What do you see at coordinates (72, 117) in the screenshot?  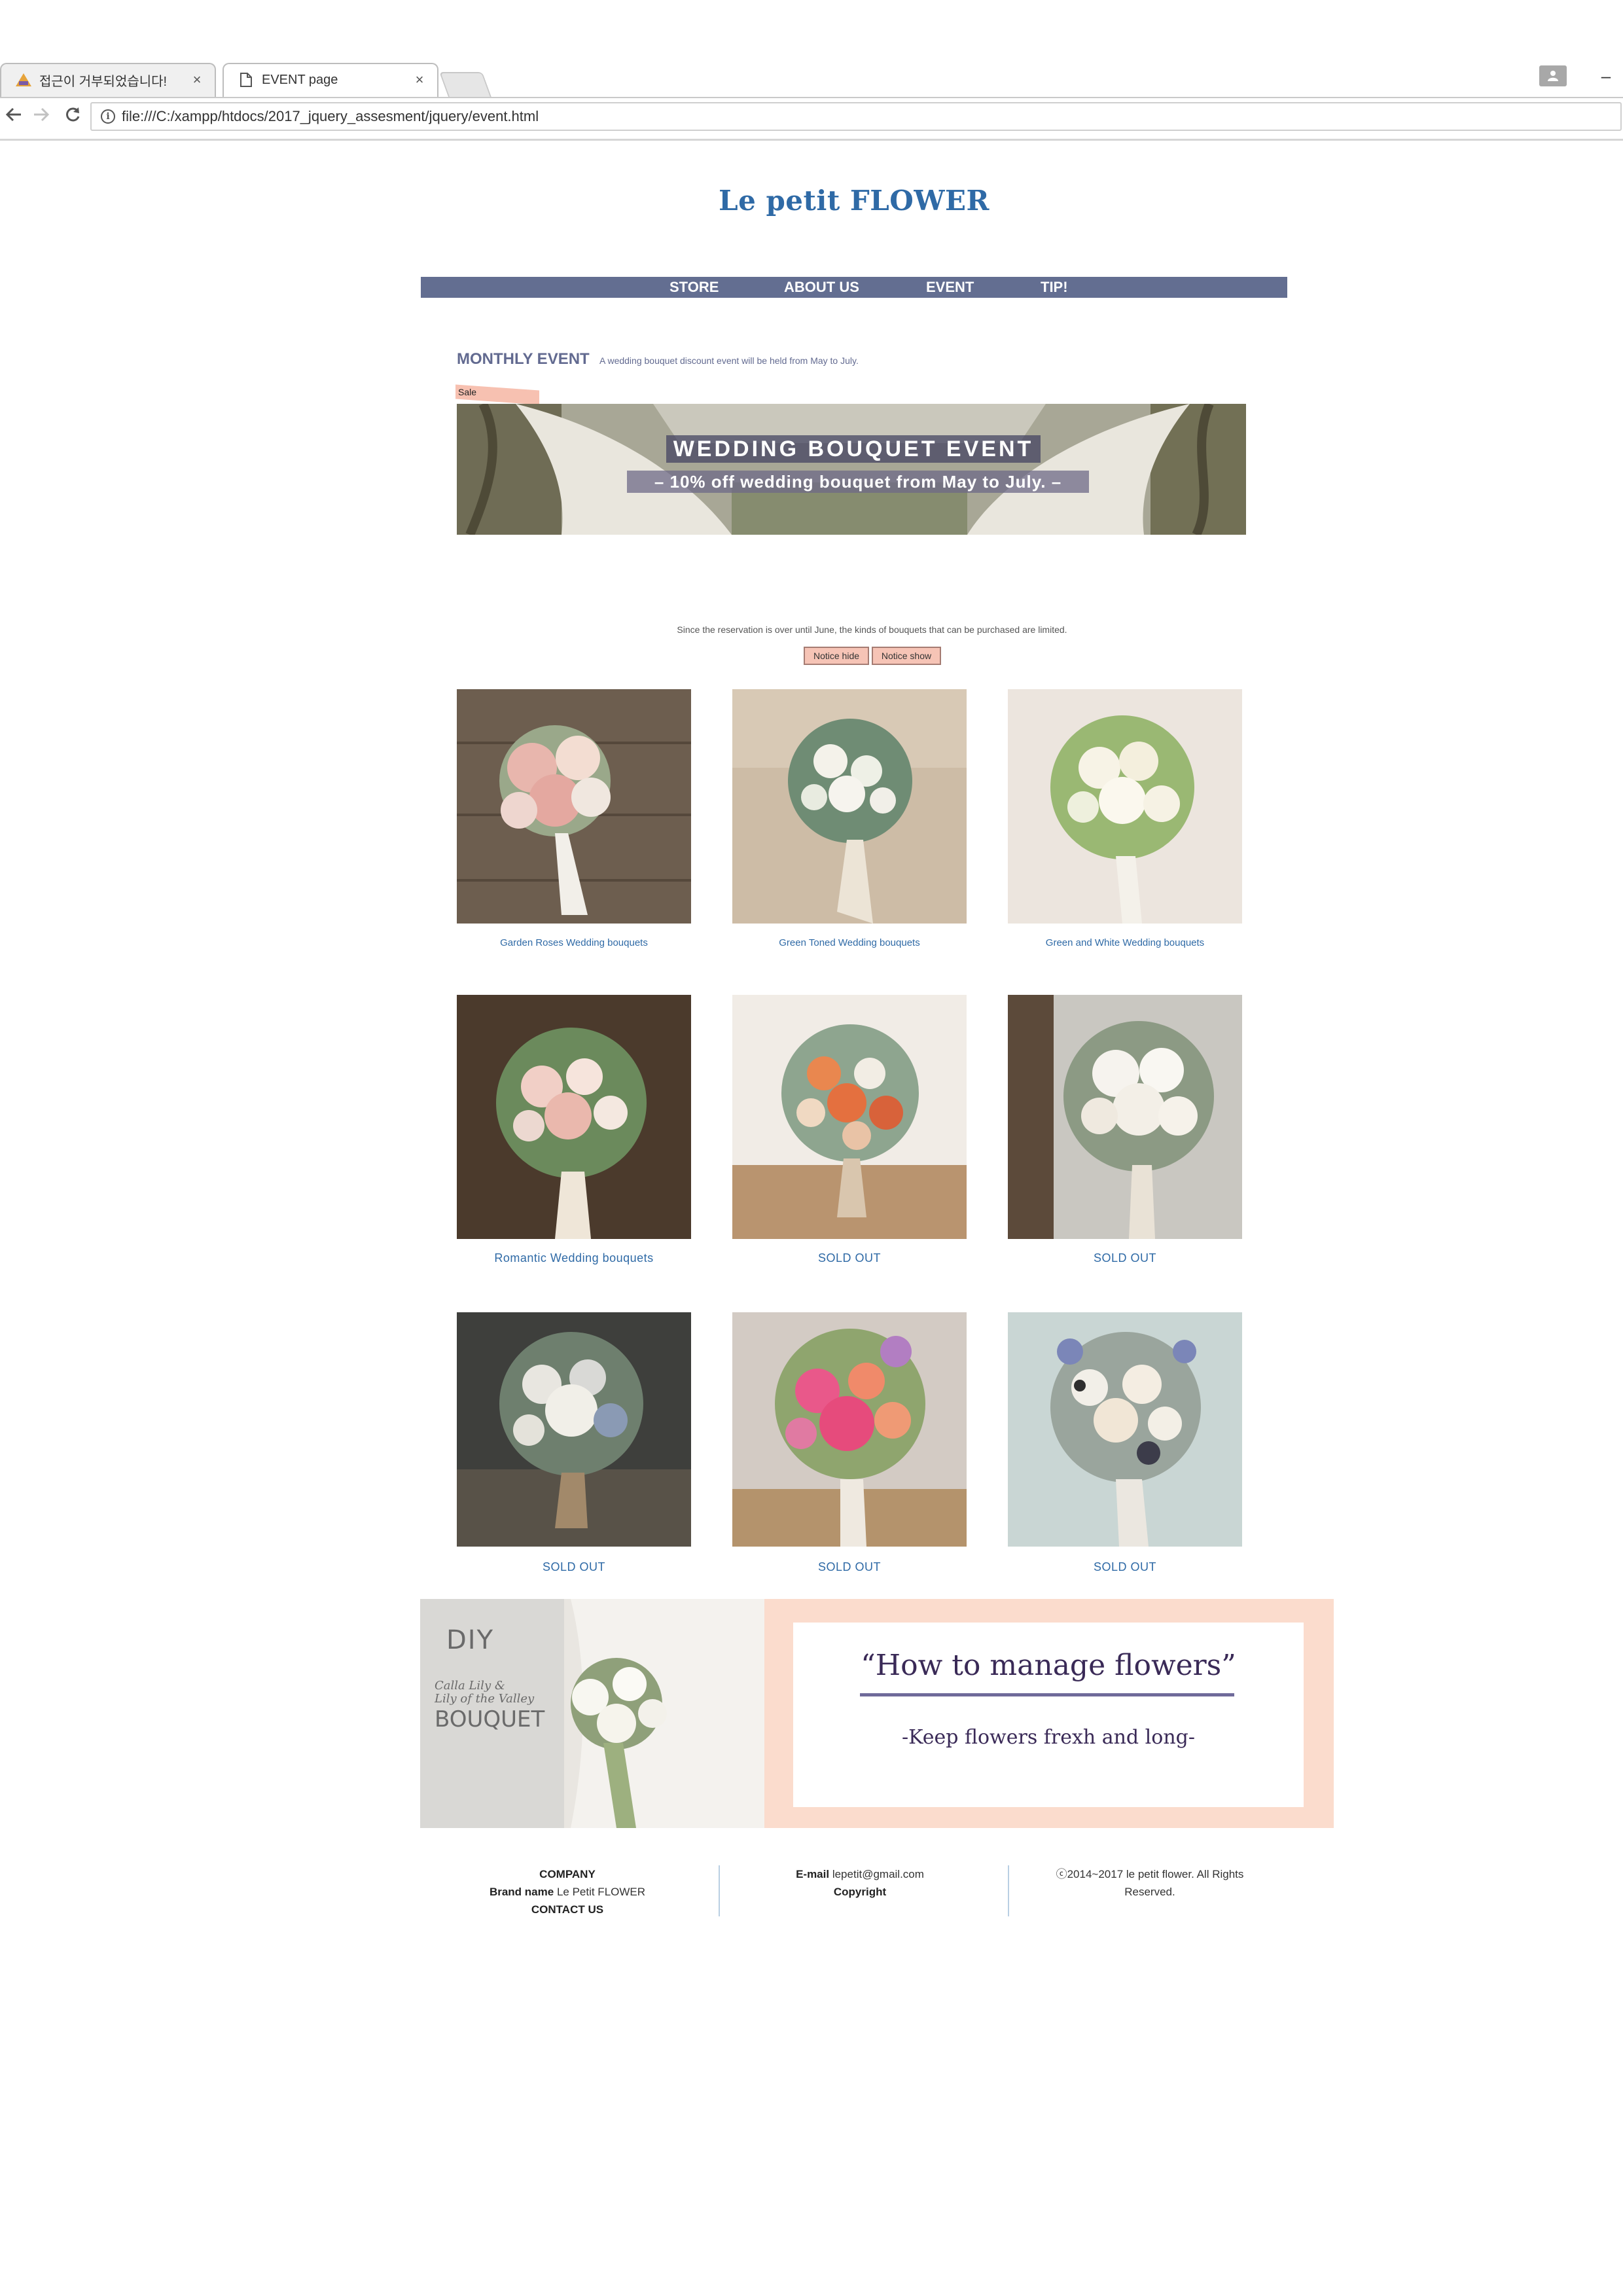 I see `reload-icon` at bounding box center [72, 117].